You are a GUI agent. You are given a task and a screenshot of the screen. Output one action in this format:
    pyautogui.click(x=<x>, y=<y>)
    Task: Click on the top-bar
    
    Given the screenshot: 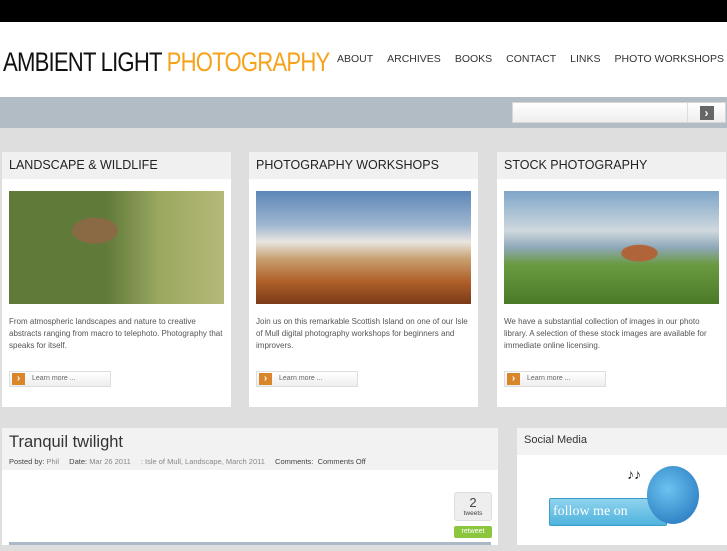 What is the action you would take?
    pyautogui.click(x=363, y=11)
    